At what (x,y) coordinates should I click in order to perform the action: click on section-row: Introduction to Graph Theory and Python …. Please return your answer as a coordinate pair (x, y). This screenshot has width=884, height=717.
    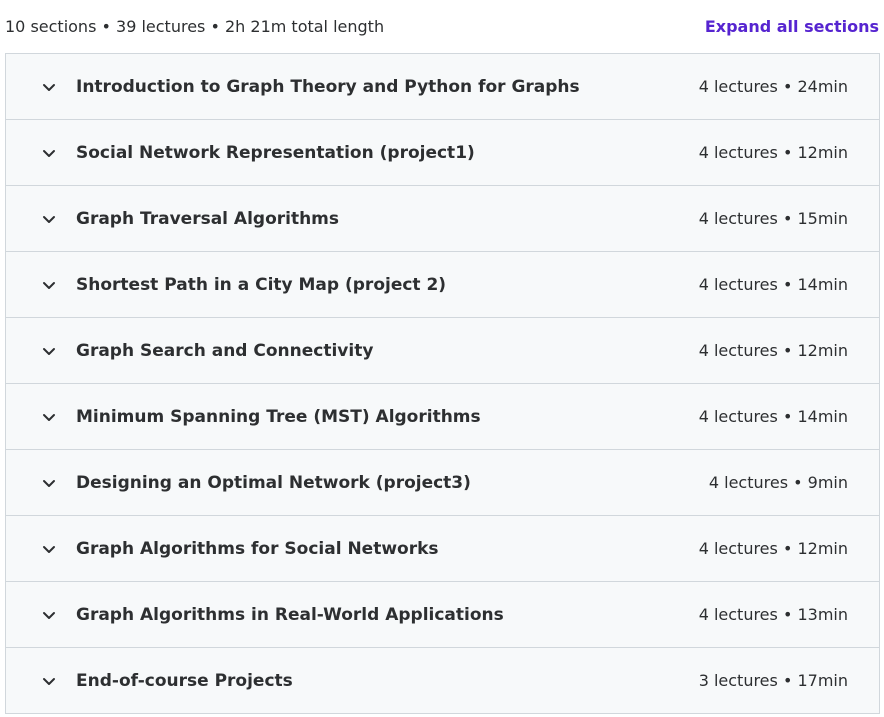
    Looking at the image, I should click on (442, 87).